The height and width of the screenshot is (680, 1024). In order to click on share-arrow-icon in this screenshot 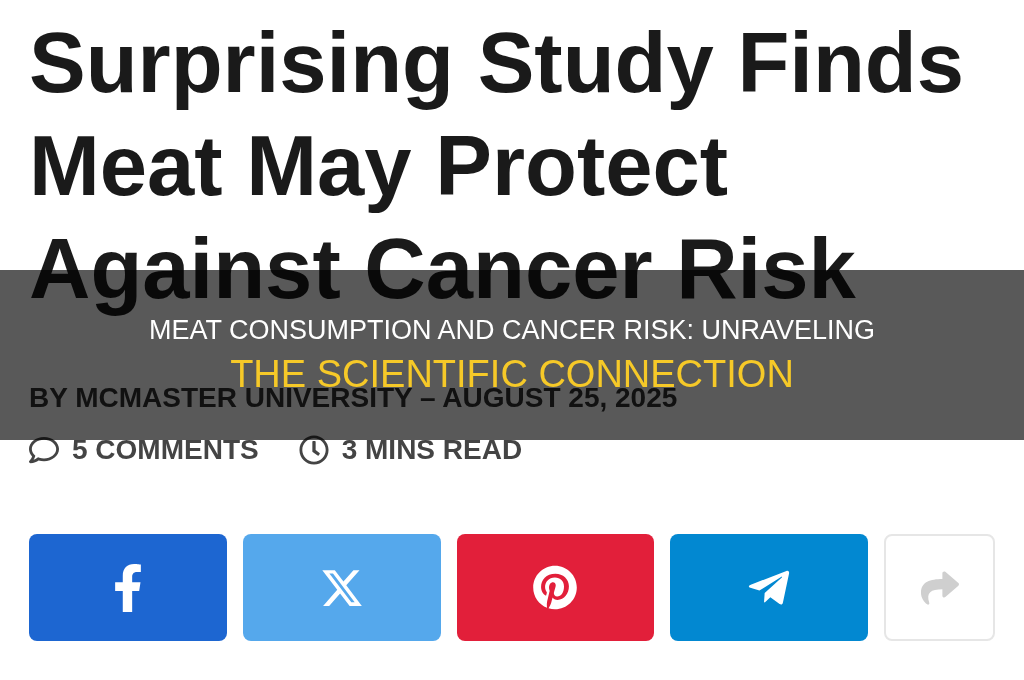, I will do `click(939, 587)`.